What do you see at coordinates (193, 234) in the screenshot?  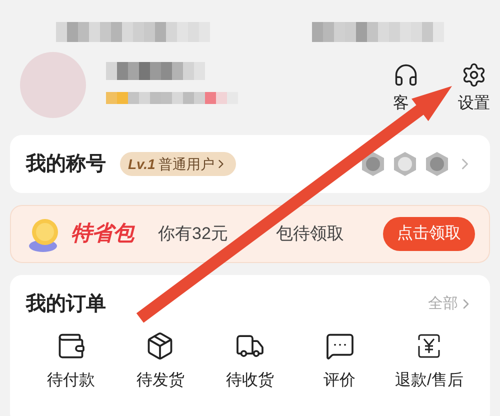 I see `promo-message: 你有32元` at bounding box center [193, 234].